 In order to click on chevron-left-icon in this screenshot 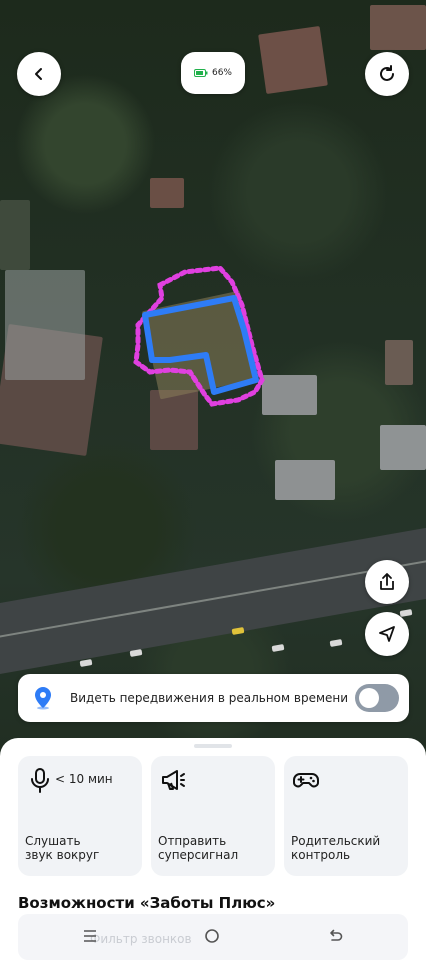, I will do `click(38, 74)`.